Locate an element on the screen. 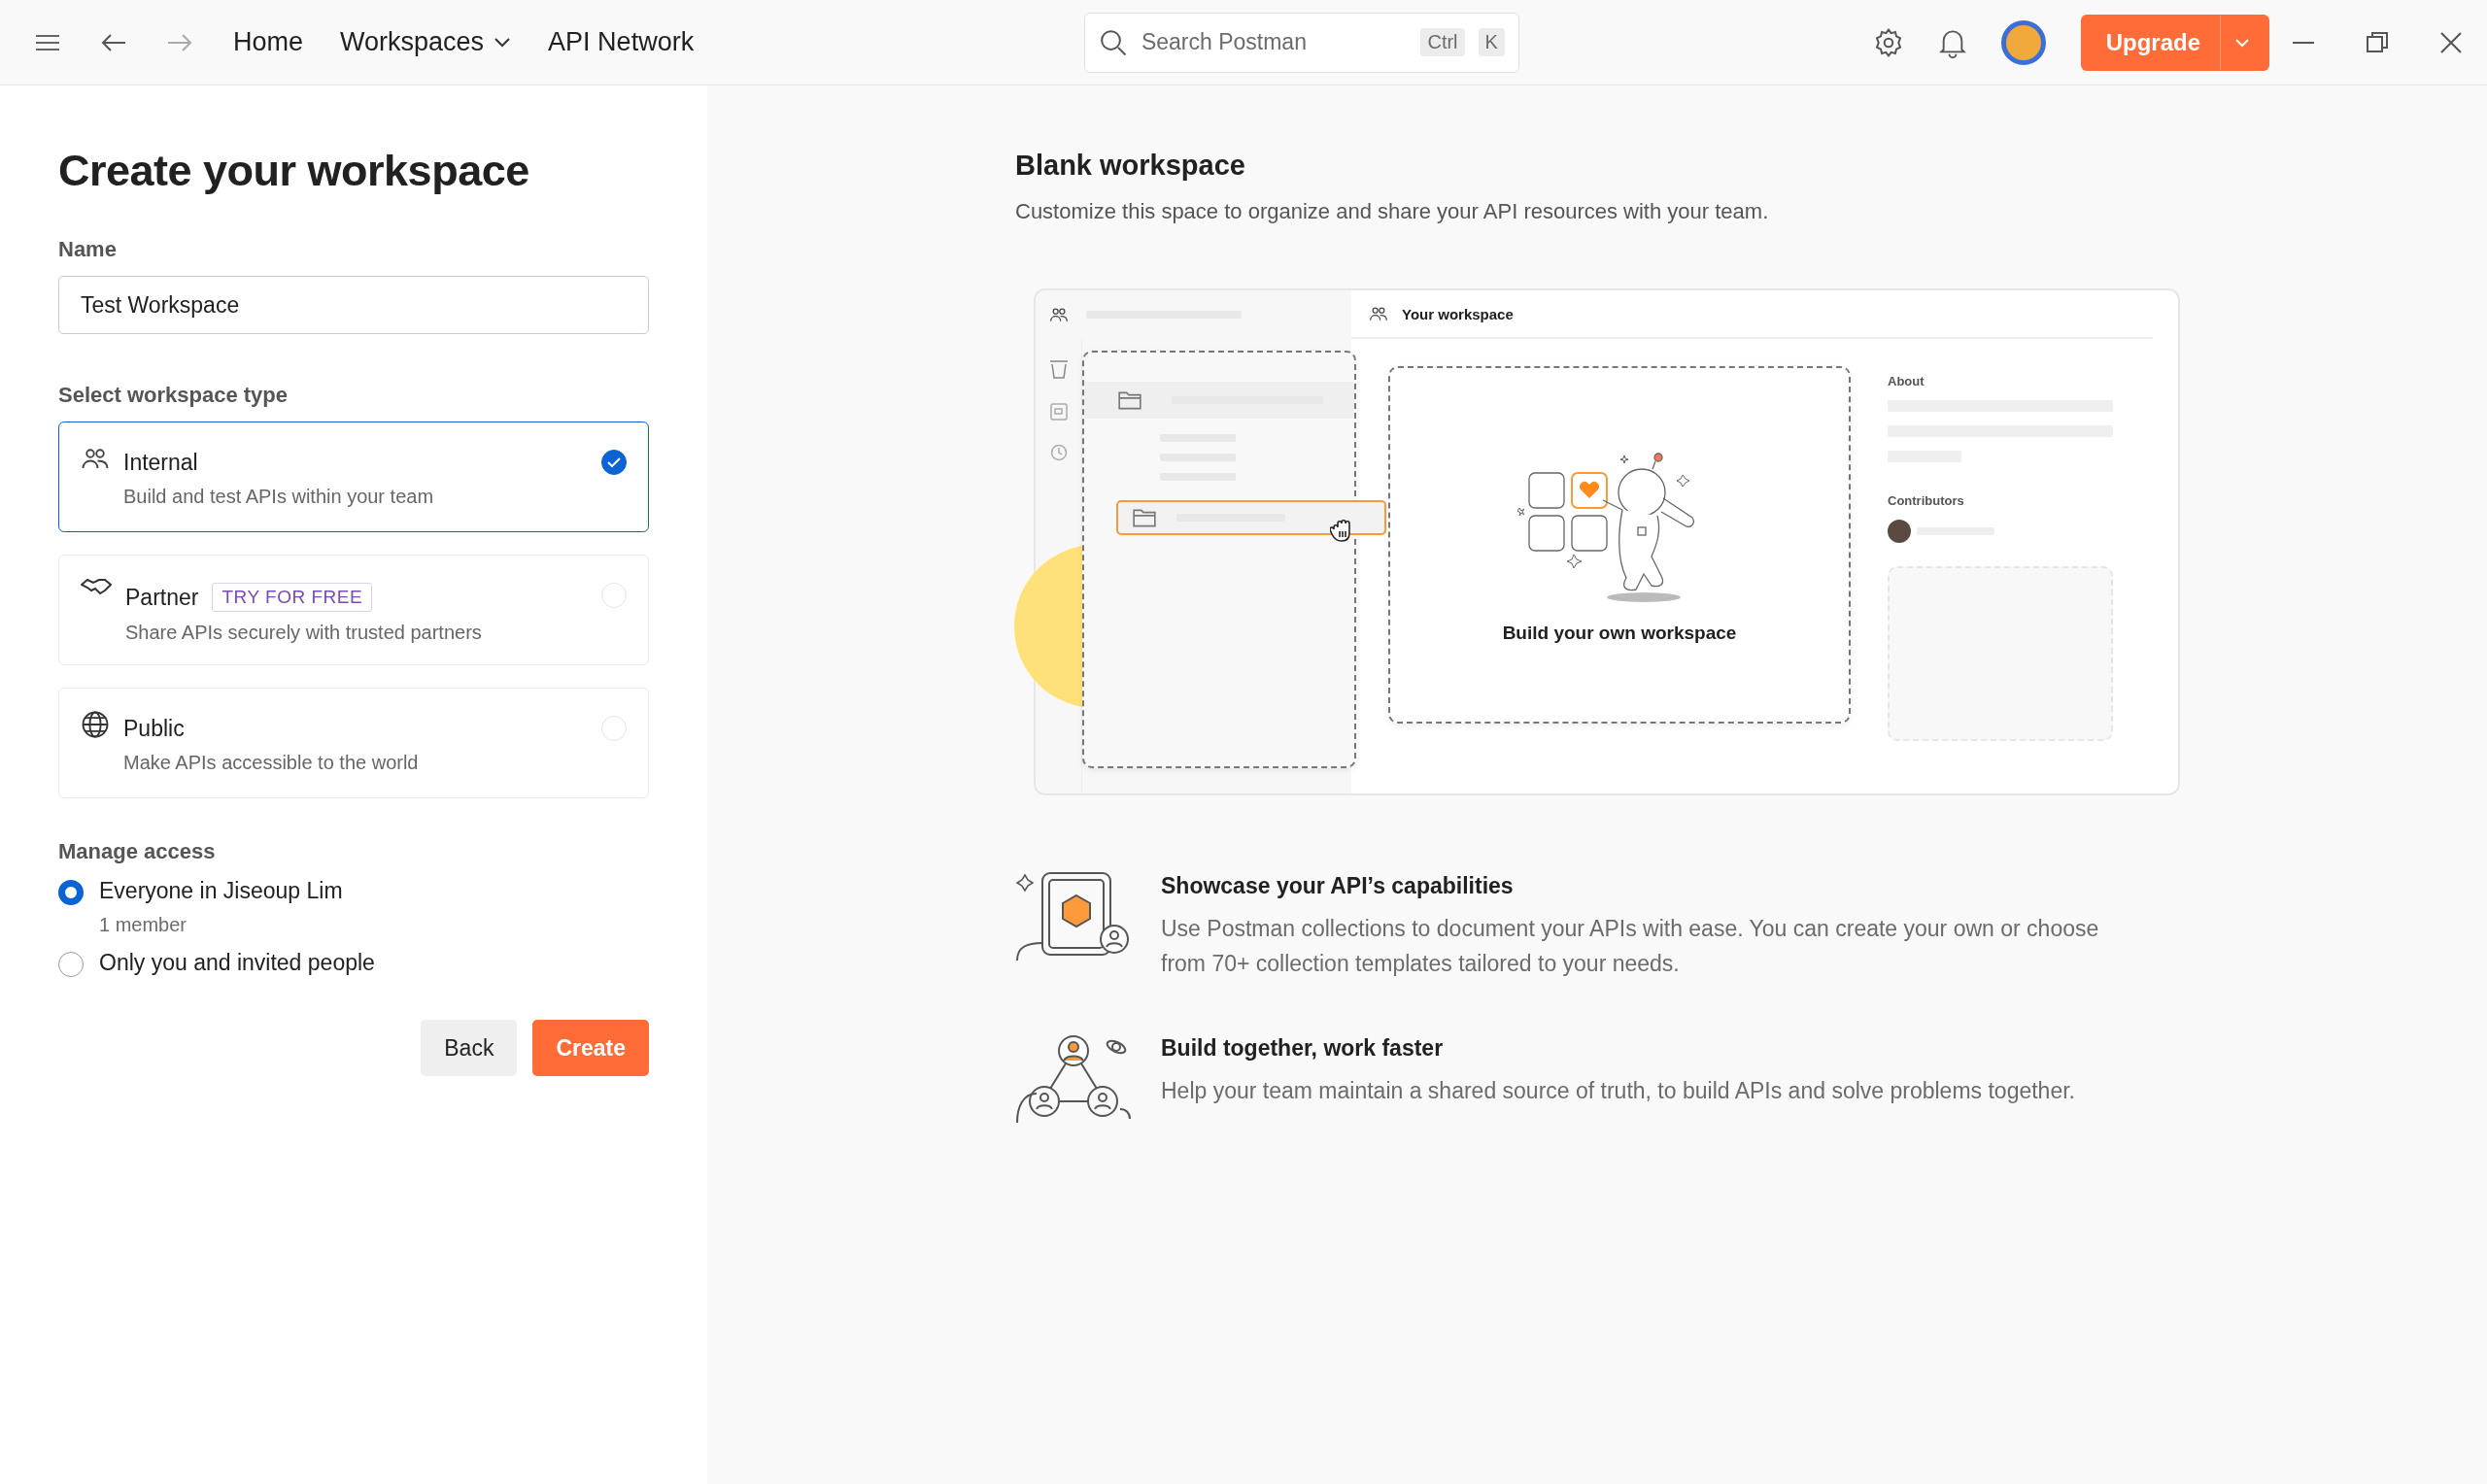 Image resolution: width=2487 pixels, height=1484 pixels. section-label: Manage access is located at coordinates (137, 851).